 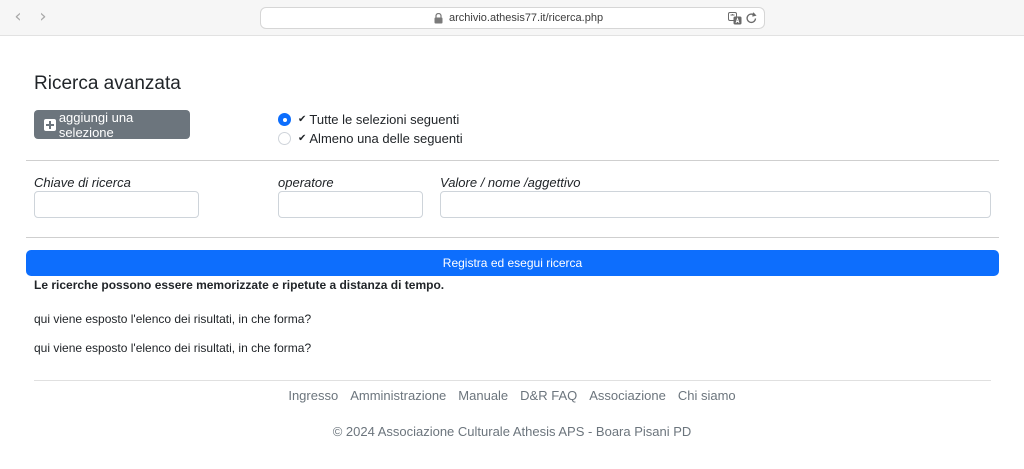 What do you see at coordinates (715, 204) in the screenshot?
I see `value-input` at bounding box center [715, 204].